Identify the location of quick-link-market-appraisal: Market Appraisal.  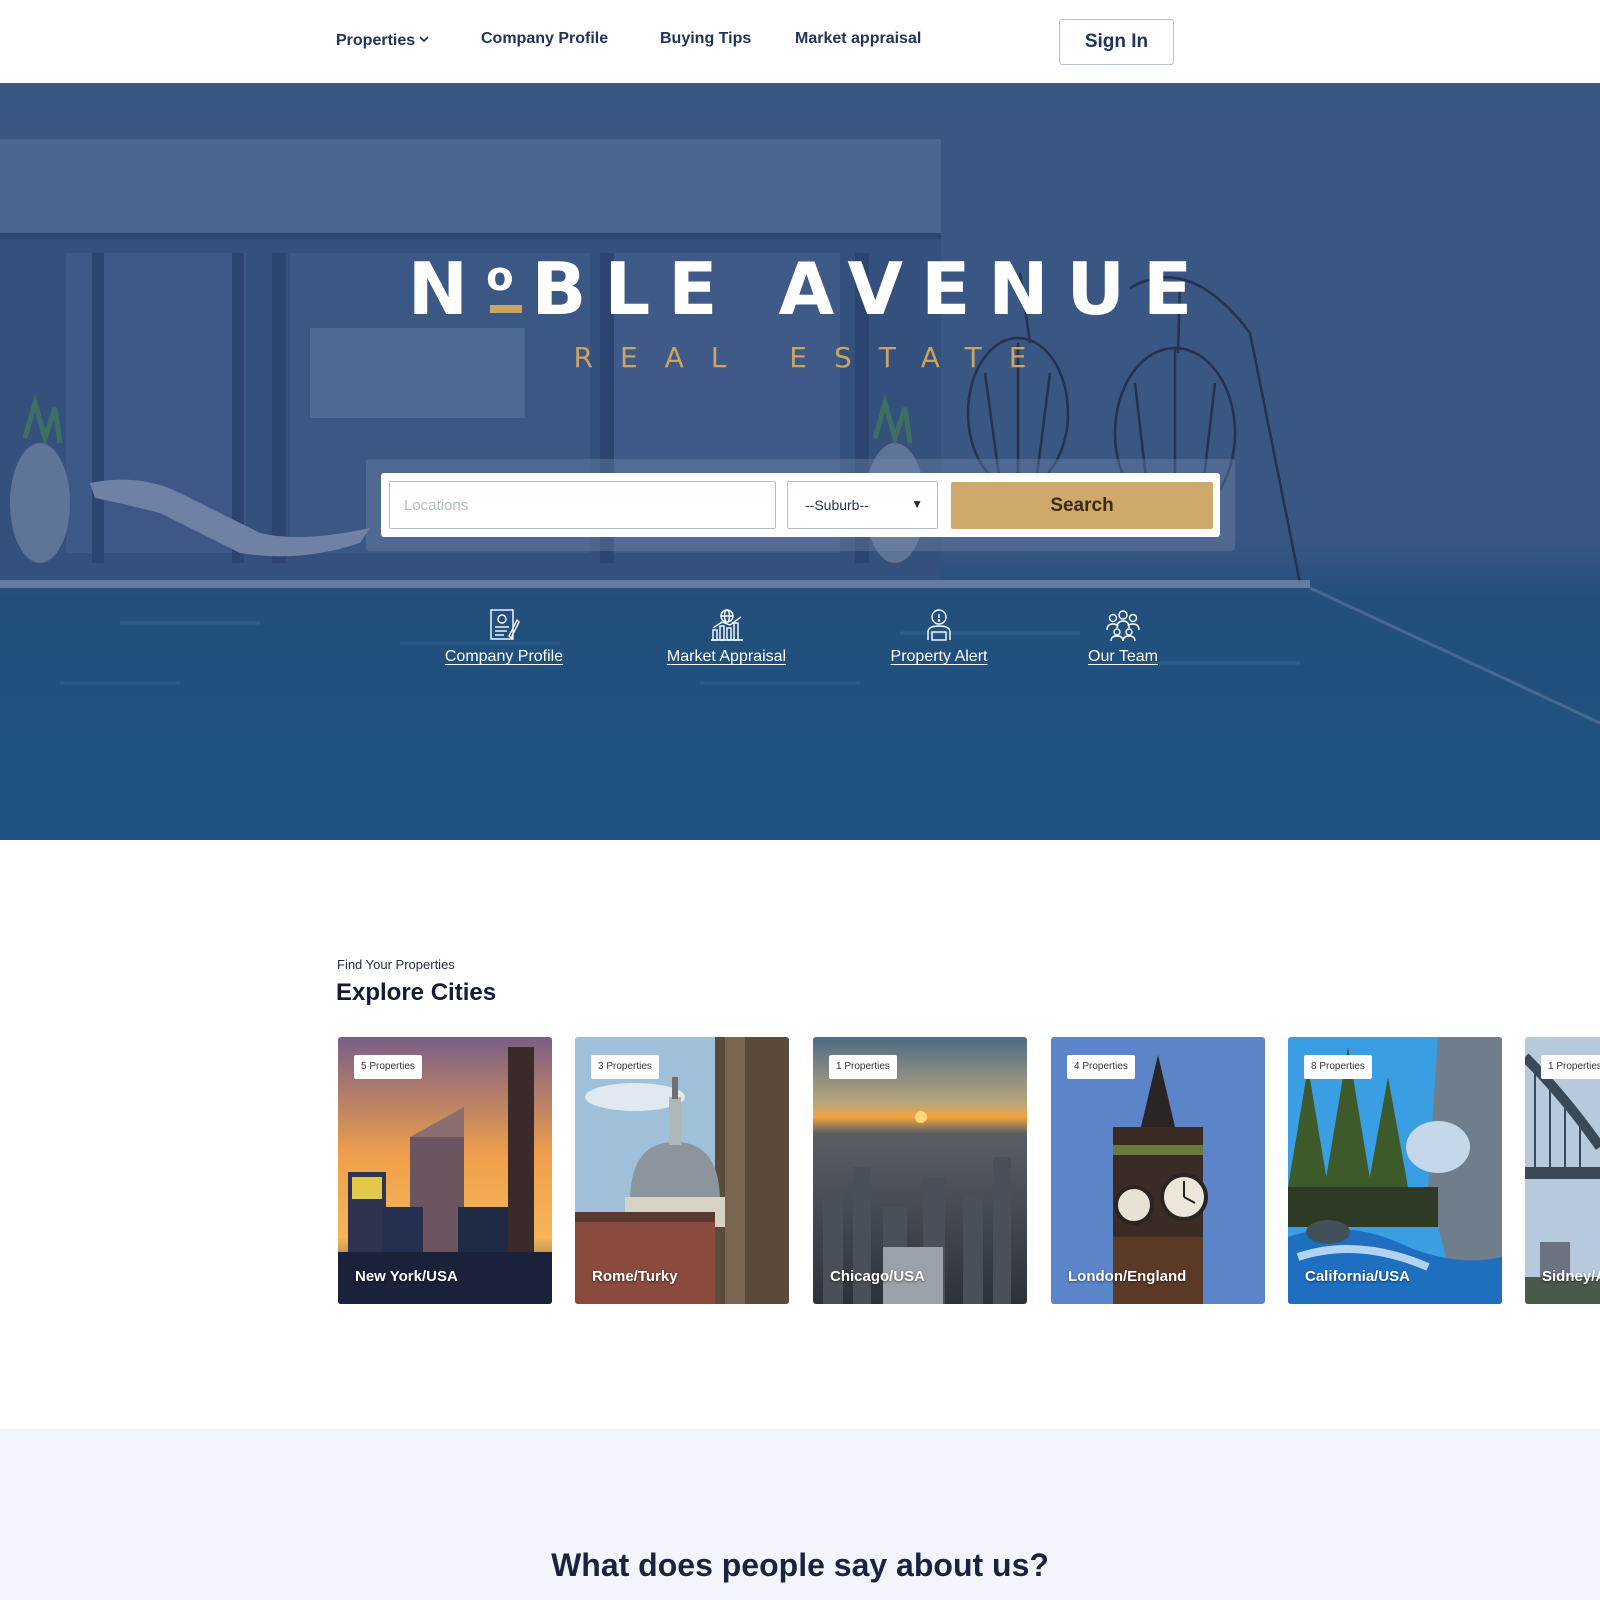
(726, 637).